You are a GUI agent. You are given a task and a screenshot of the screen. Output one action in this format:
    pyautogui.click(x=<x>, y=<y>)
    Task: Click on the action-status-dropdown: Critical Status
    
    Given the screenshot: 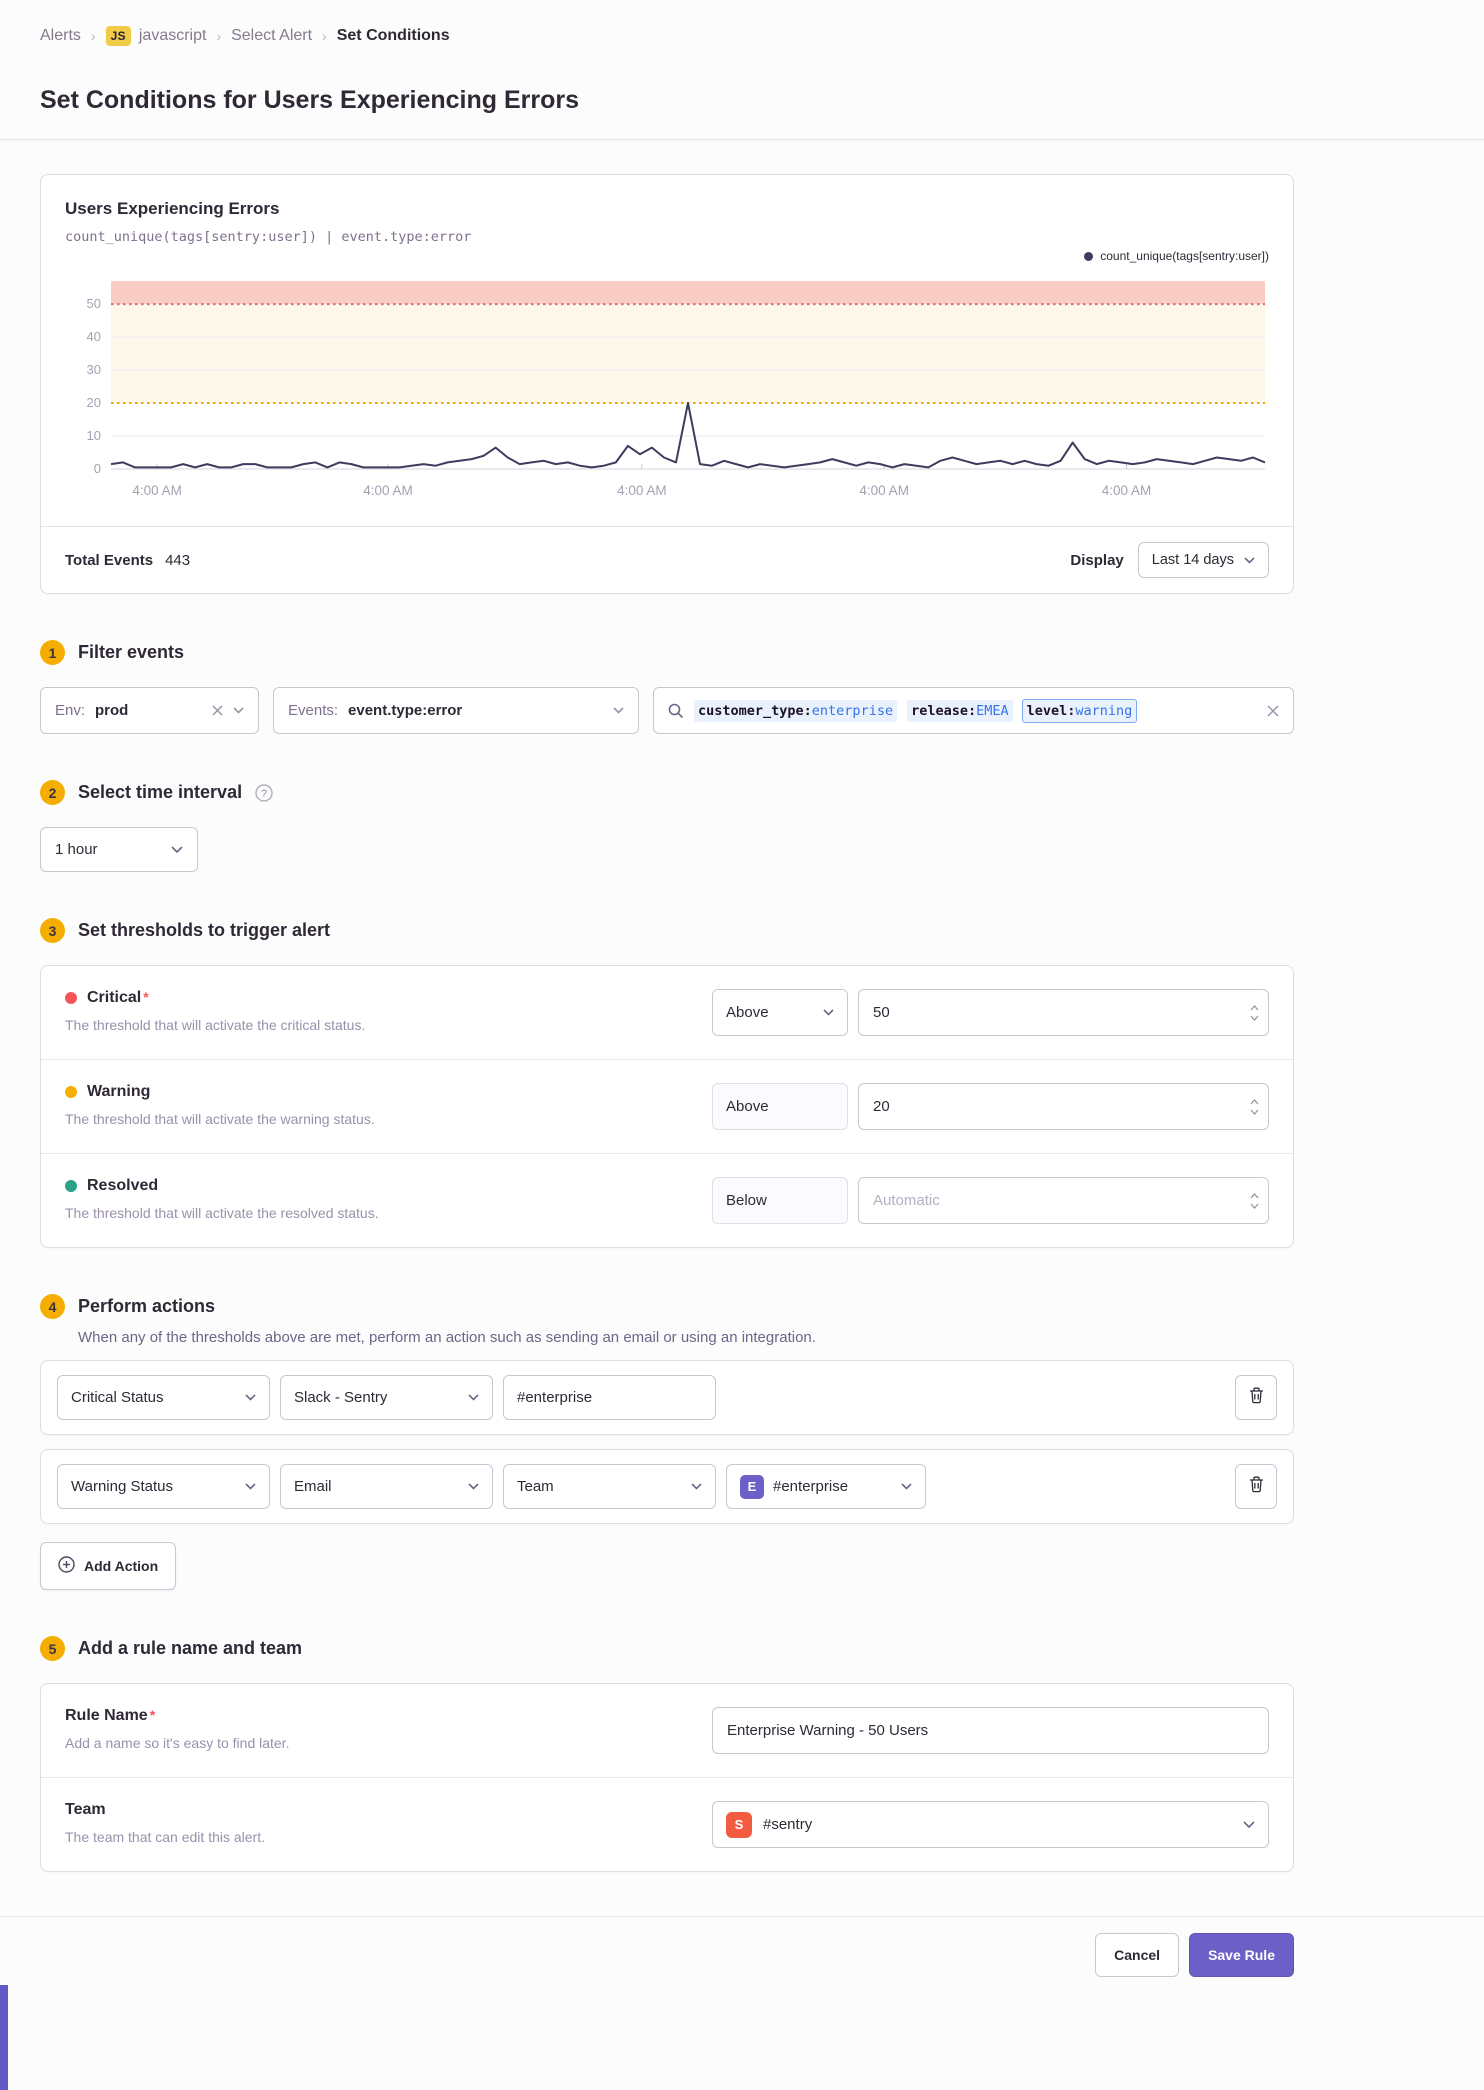 What is the action you would take?
    pyautogui.click(x=163, y=1397)
    